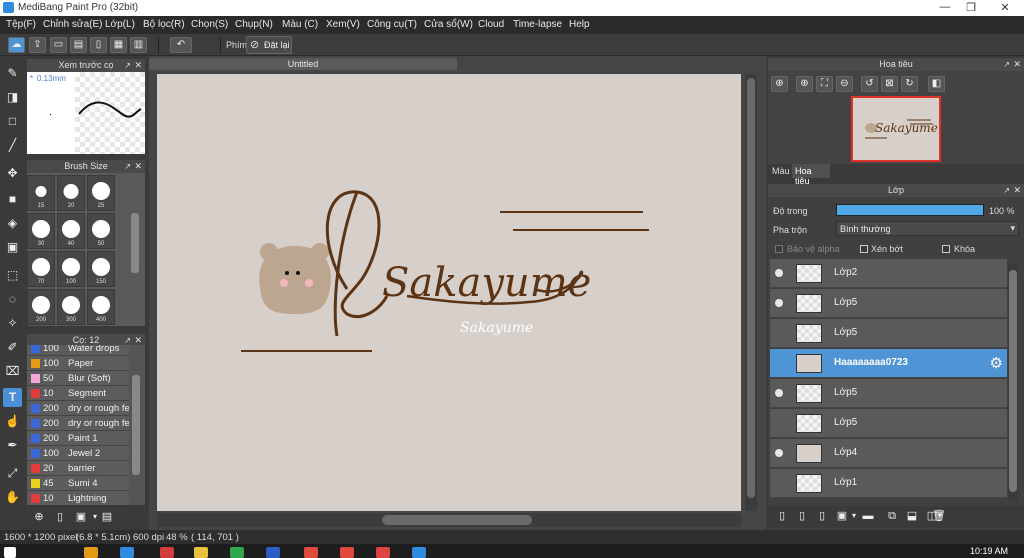 Image resolution: width=1024 pixels, height=558 pixels. What do you see at coordinates (419, 552) in the screenshot?
I see `taskbar-medibang-icon` at bounding box center [419, 552].